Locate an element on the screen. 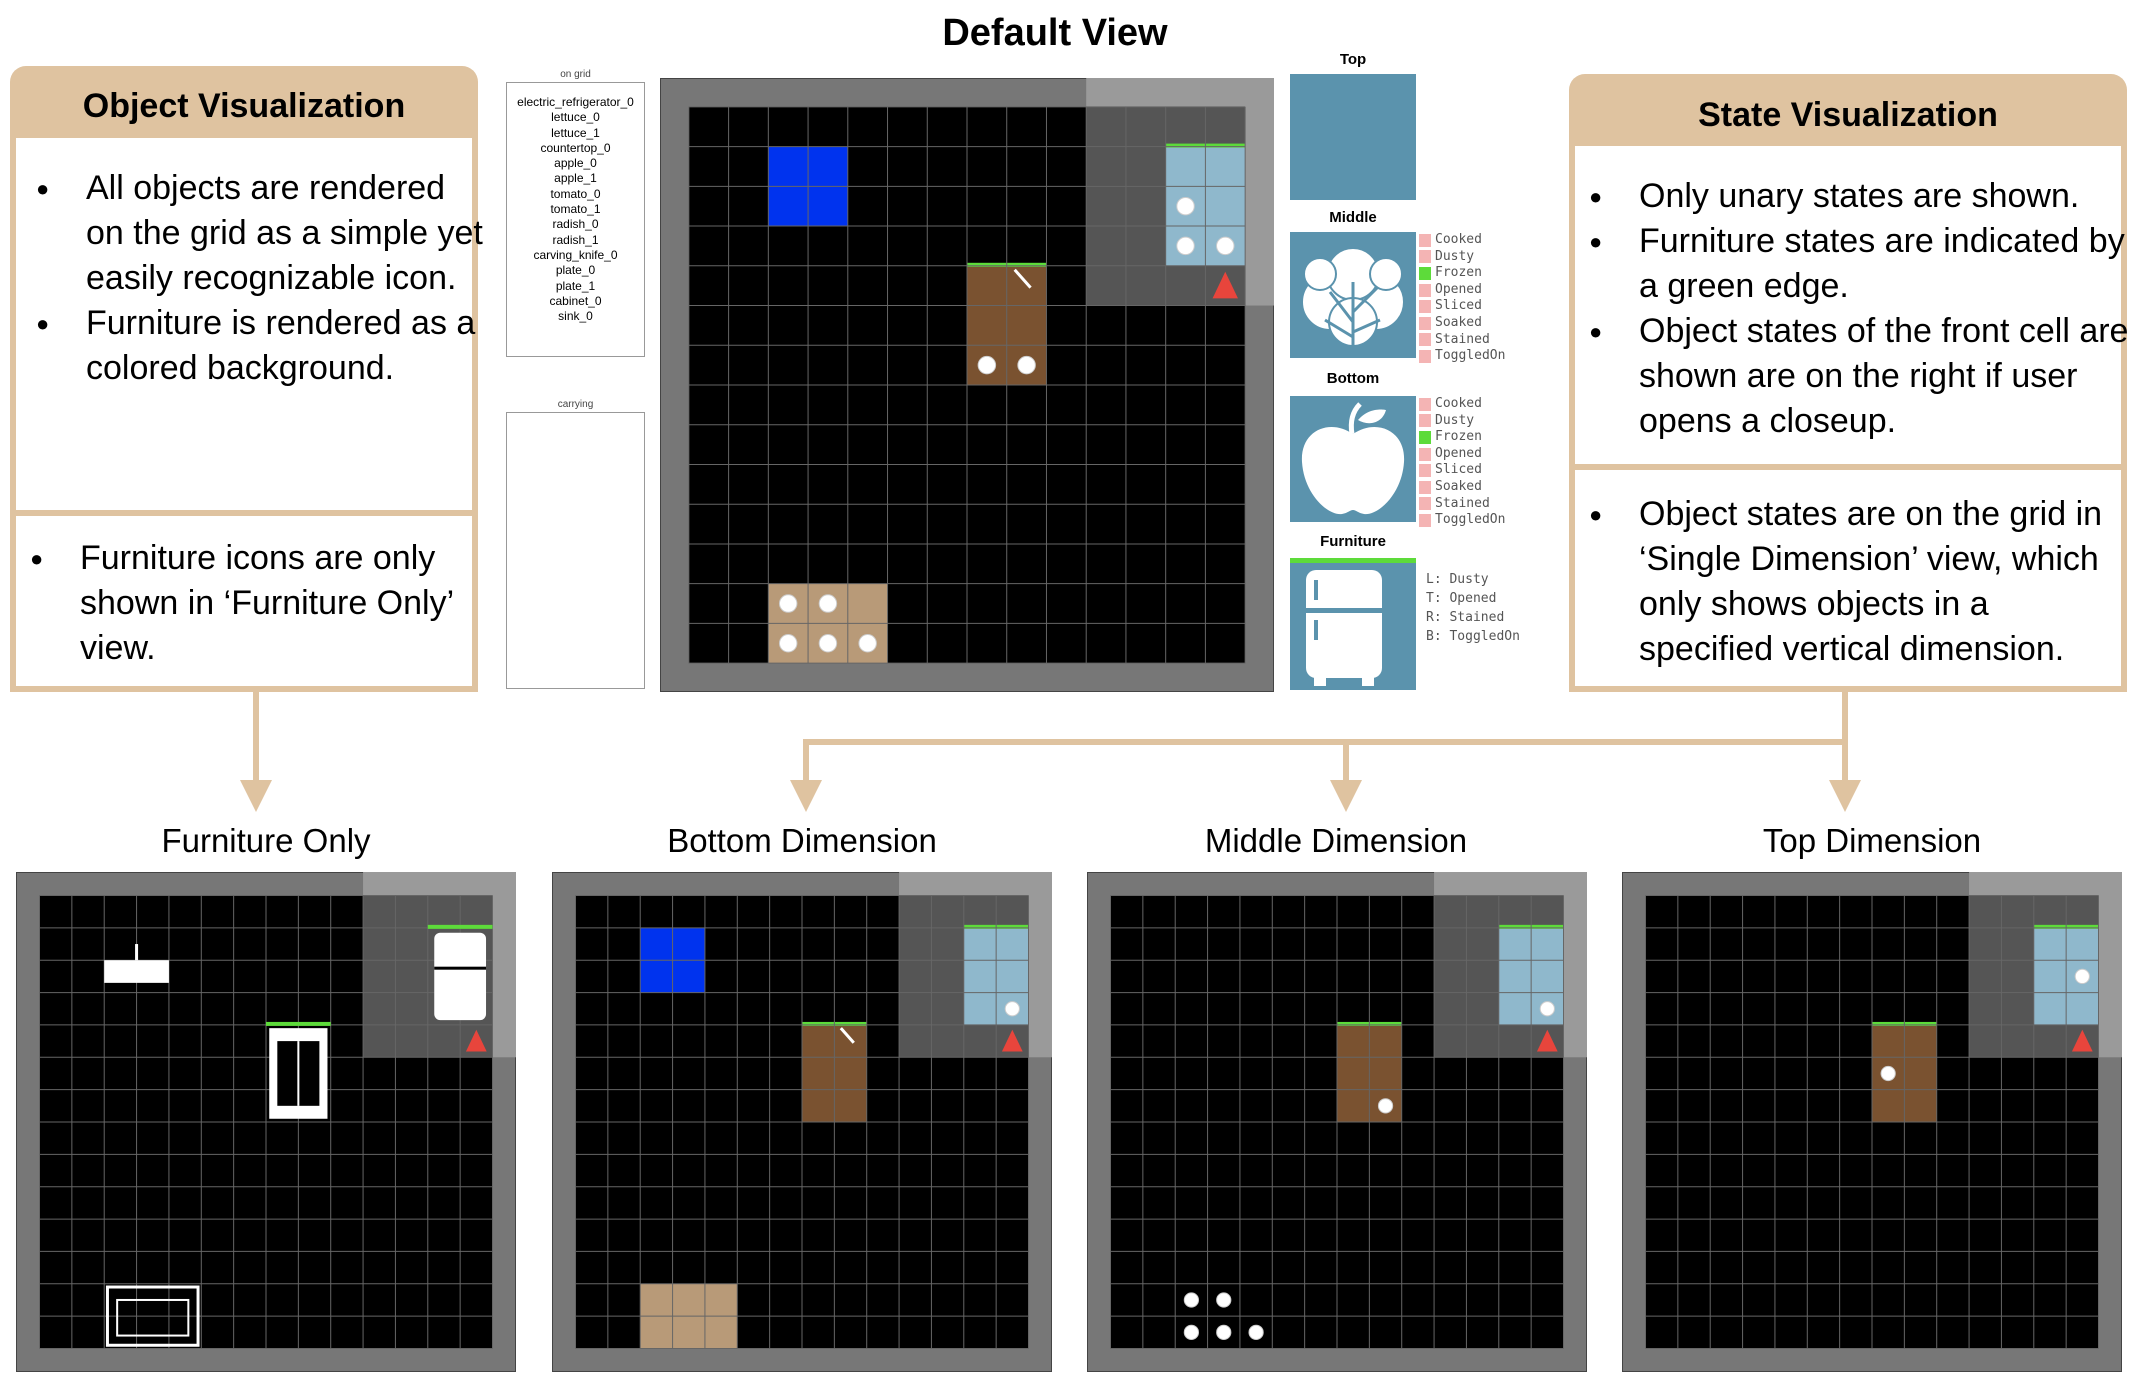  top-dimension-grid is located at coordinates (1872, 1122).